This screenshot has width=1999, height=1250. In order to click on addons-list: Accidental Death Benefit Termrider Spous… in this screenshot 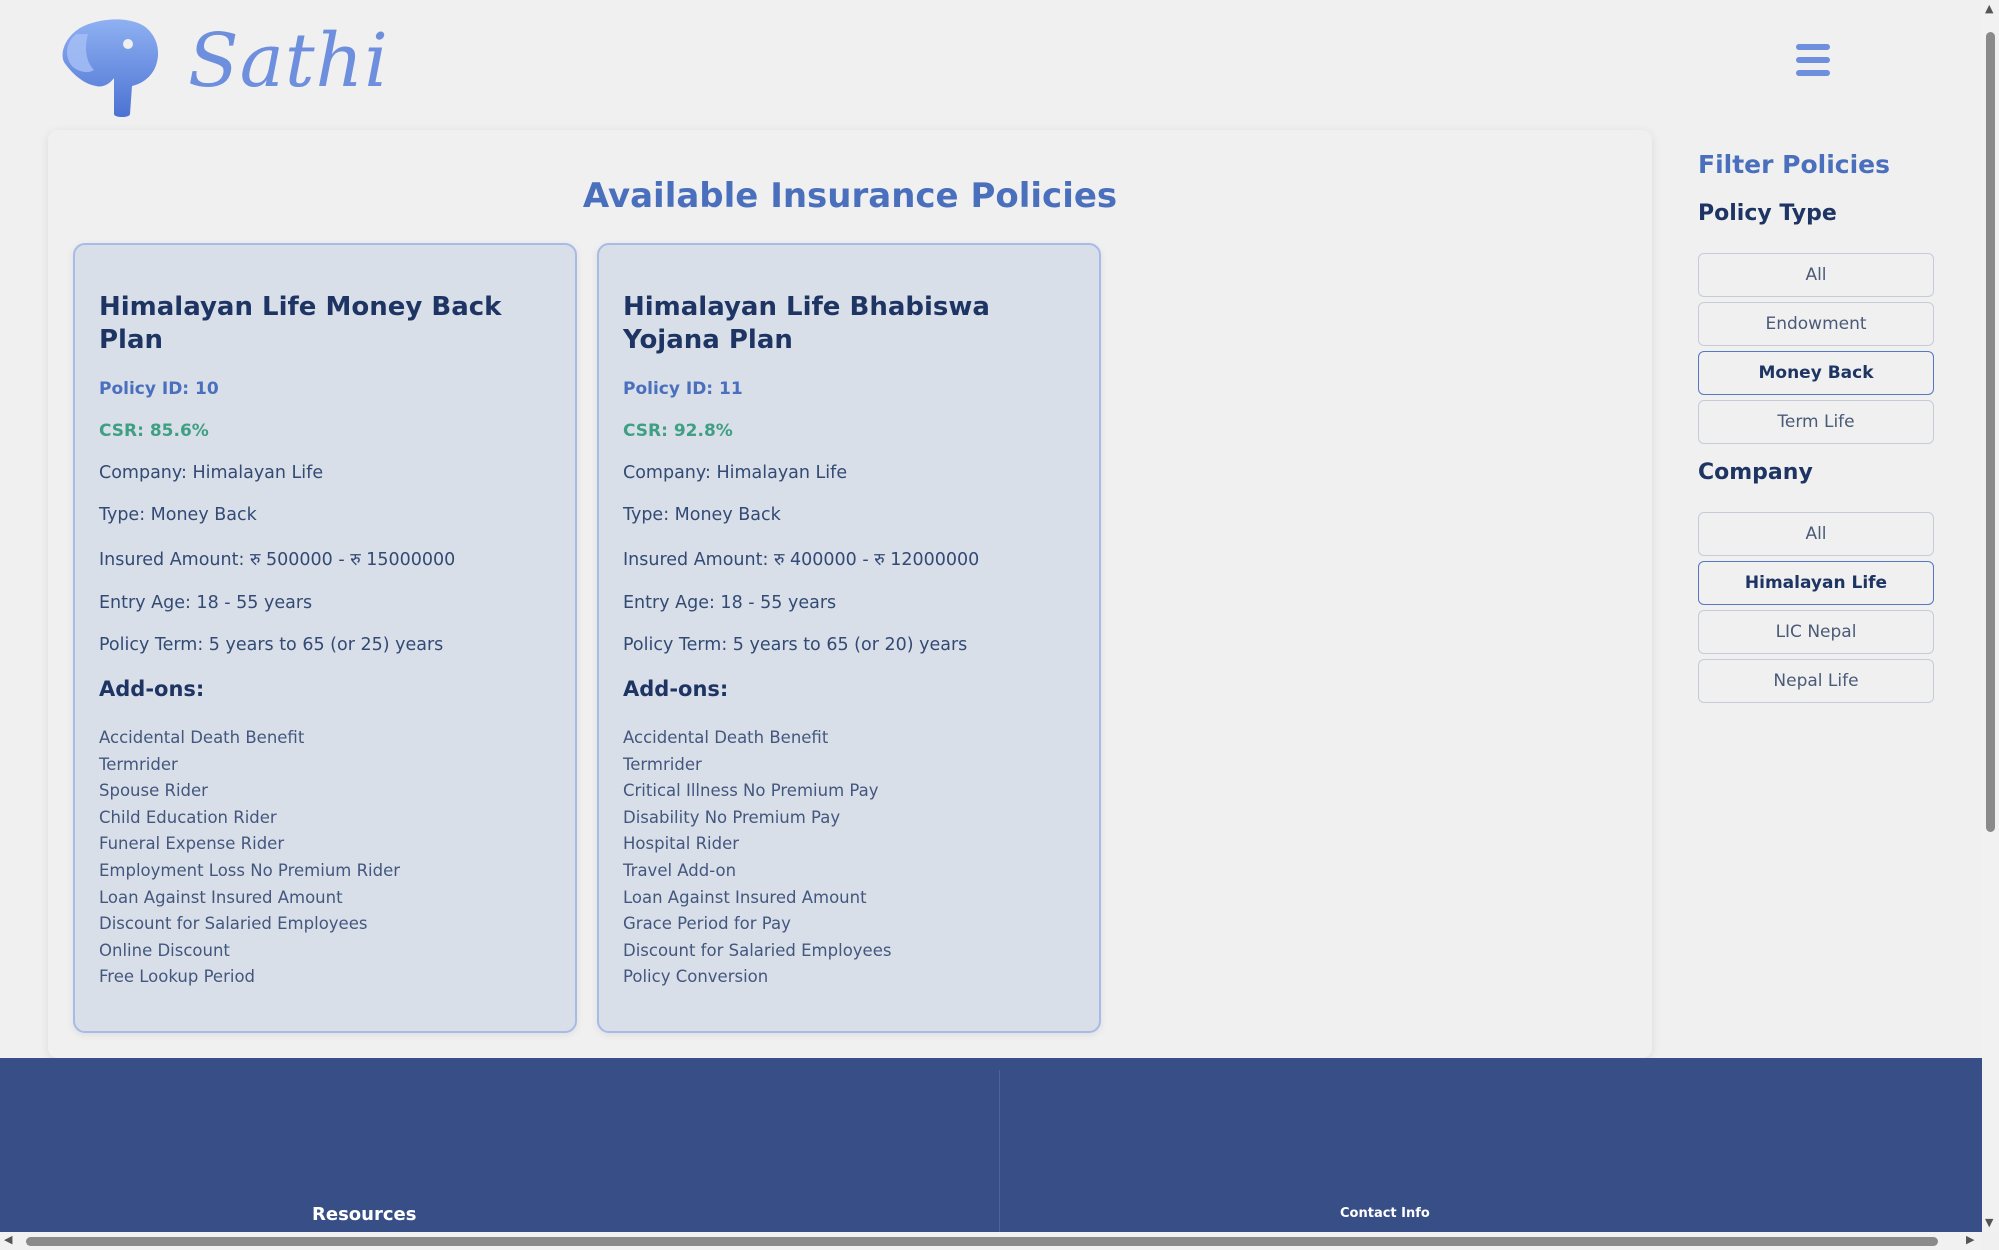, I will do `click(325, 858)`.